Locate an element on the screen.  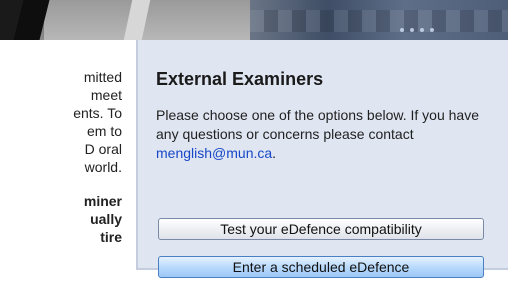
header-photo-banner is located at coordinates (254, 20).